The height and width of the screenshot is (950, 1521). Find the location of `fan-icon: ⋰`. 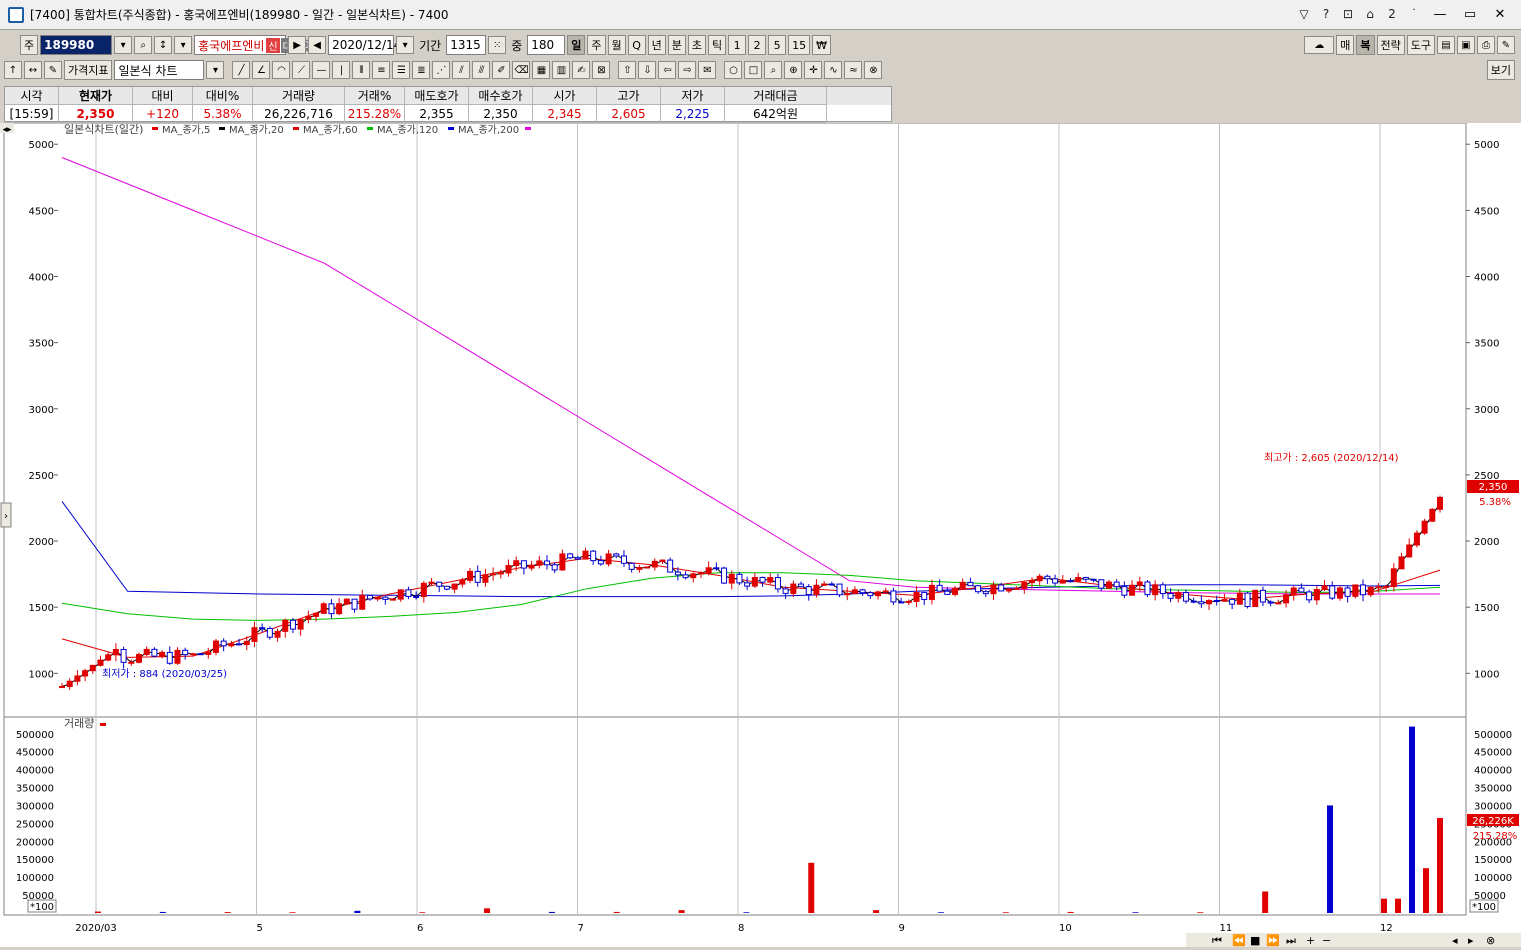

fan-icon: ⋰ is located at coordinates (441, 70).